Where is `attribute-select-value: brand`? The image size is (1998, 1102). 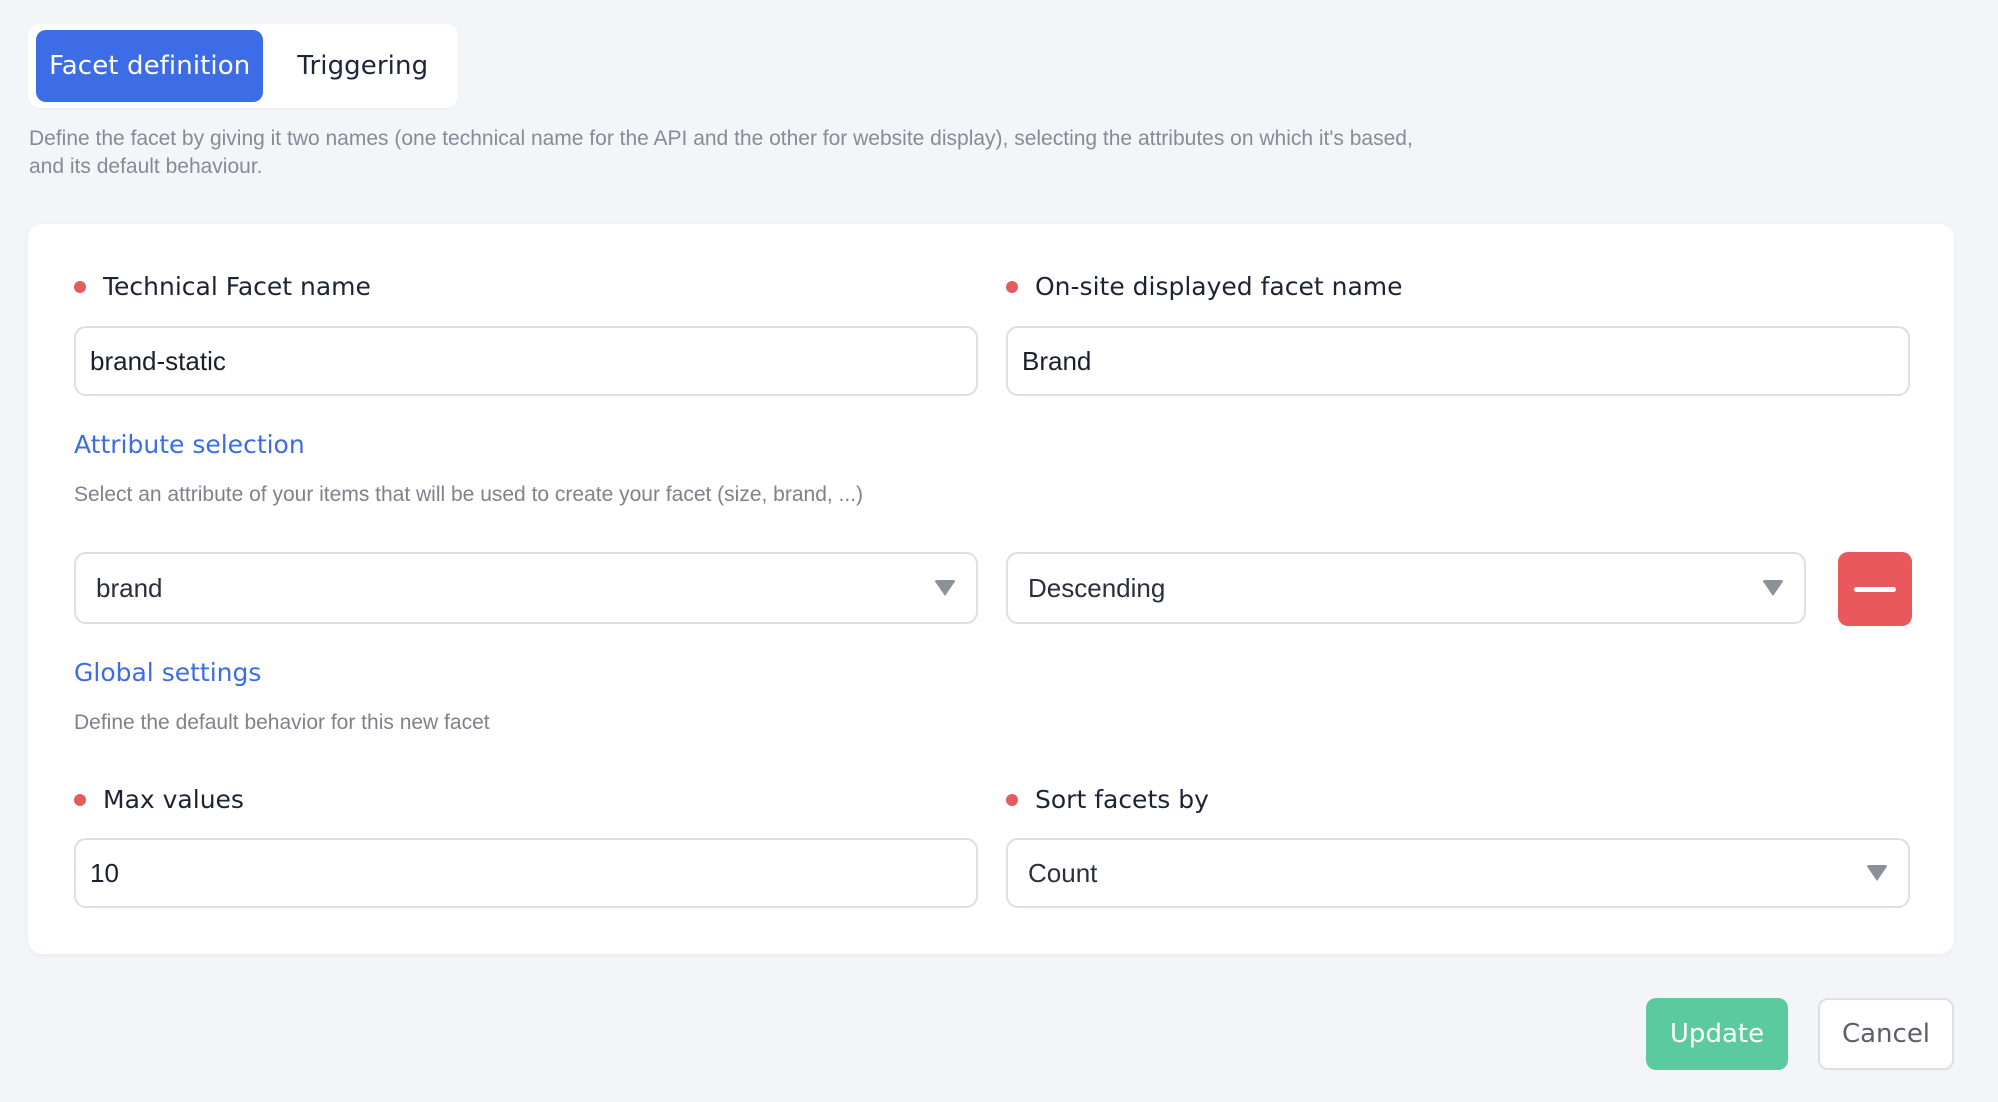
attribute-select-value: brand is located at coordinates (129, 587).